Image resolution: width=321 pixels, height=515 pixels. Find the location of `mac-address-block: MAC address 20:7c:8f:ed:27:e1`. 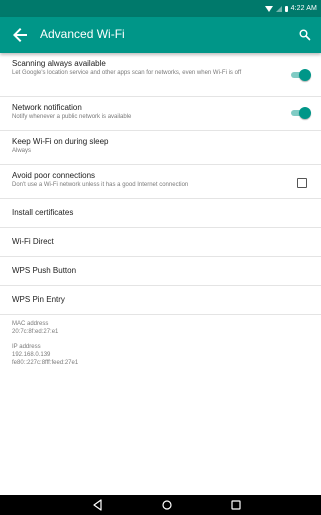

mac-address-block: MAC address 20:7c:8f:ed:27:e1 is located at coordinates (166, 328).